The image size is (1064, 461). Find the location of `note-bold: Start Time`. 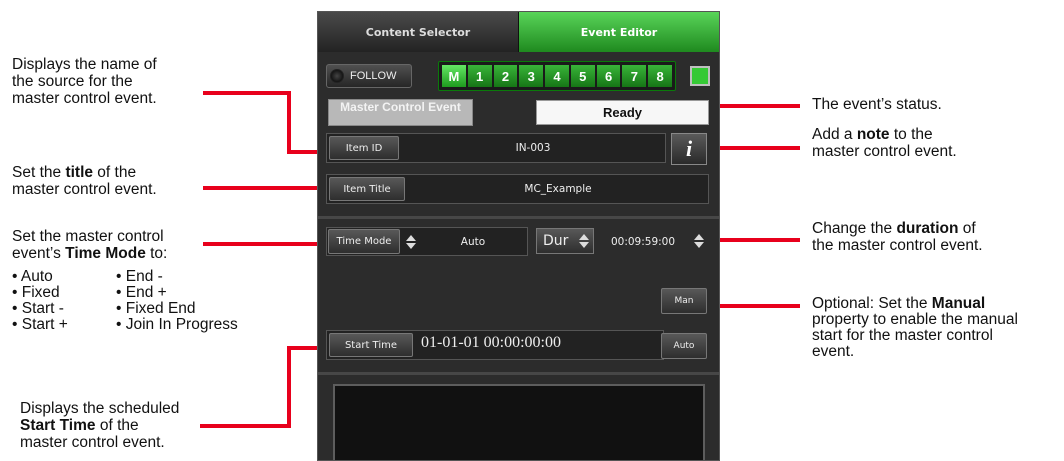

note-bold: Start Time is located at coordinates (58, 425).